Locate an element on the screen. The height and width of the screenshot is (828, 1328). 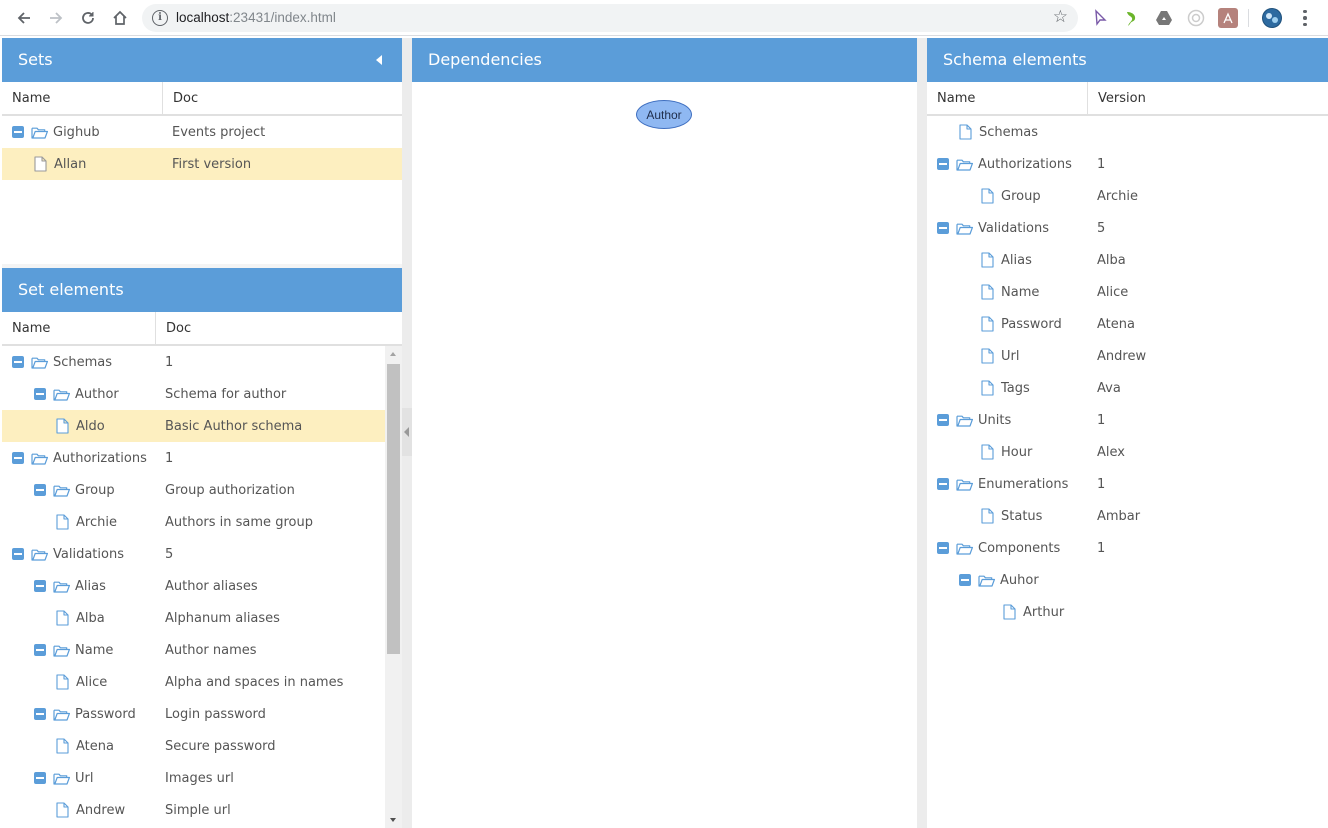
row-doc: Login password is located at coordinates (215, 714).